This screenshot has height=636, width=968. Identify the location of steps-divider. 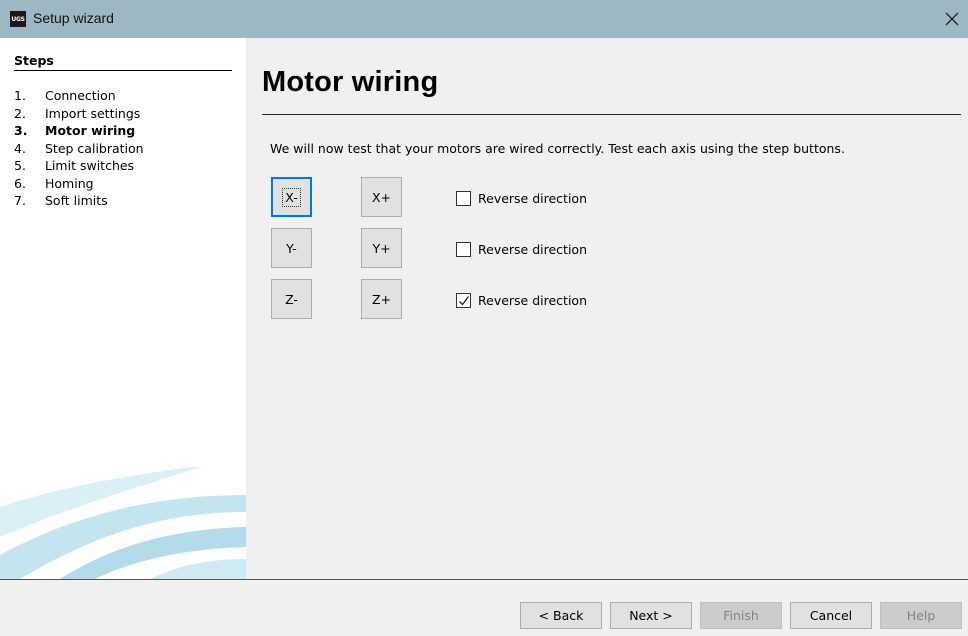
(123, 70).